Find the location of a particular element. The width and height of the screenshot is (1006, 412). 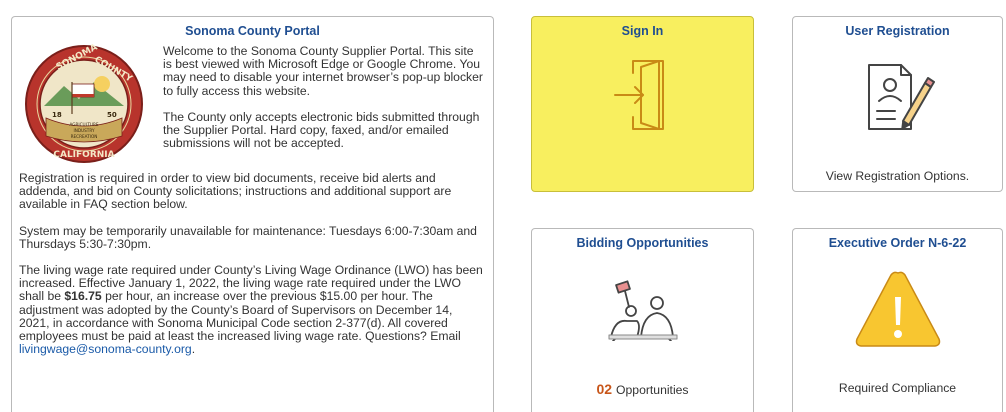

seal-ribbon-text-1: AGRICULTURE is located at coordinates (83, 124).